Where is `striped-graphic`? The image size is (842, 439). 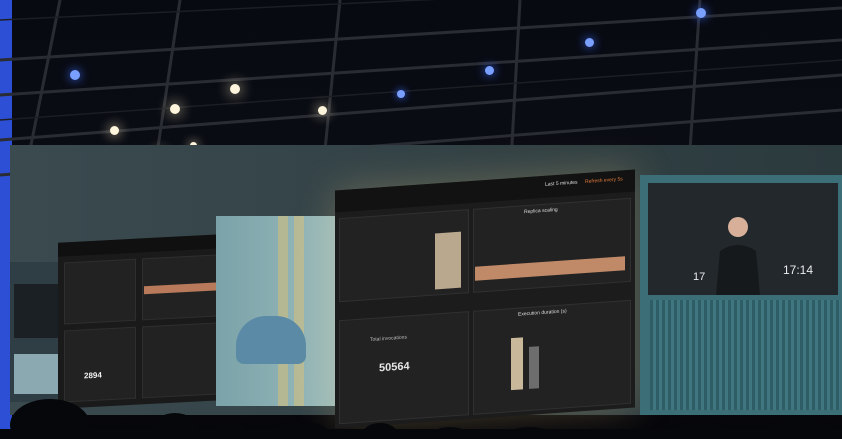 striped-graphic is located at coordinates (745, 355).